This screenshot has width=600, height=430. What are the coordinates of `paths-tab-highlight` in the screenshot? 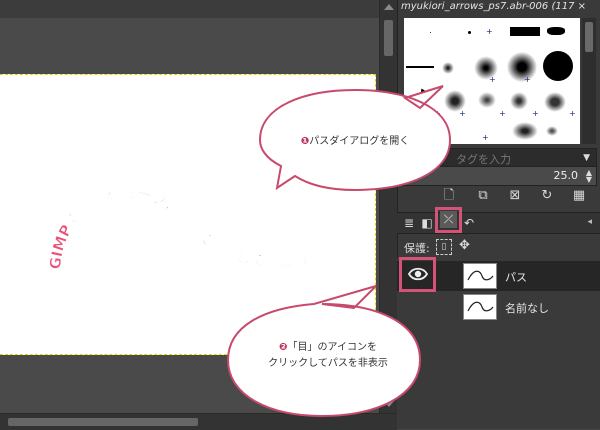 It's located at (448, 220).